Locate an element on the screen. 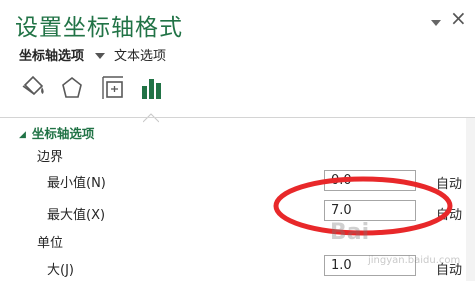 The width and height of the screenshot is (475, 281). min-bound-auto-button: 自动 is located at coordinates (449, 182).